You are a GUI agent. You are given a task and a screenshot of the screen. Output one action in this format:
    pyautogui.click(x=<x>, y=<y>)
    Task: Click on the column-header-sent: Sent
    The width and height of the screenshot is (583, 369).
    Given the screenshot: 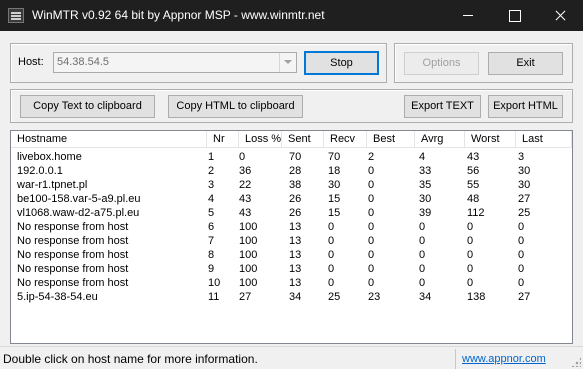 What is the action you would take?
    pyautogui.click(x=303, y=139)
    